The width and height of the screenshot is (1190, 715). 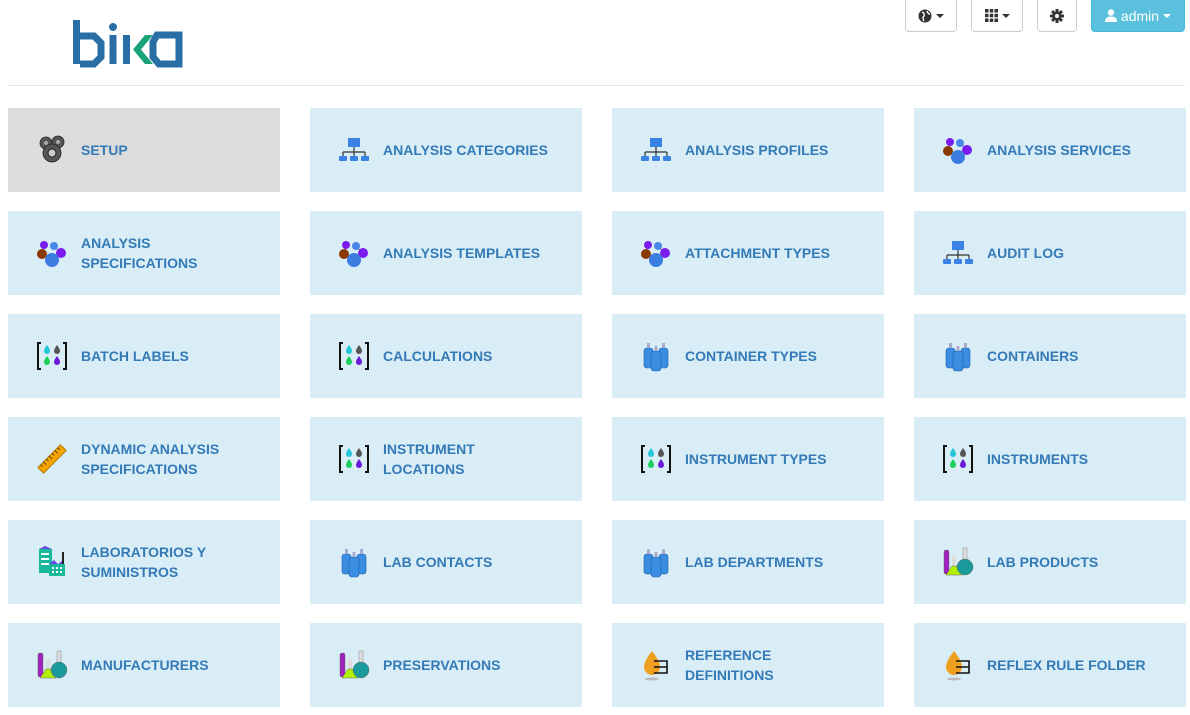 I want to click on gear-icon, so click(x=1057, y=15).